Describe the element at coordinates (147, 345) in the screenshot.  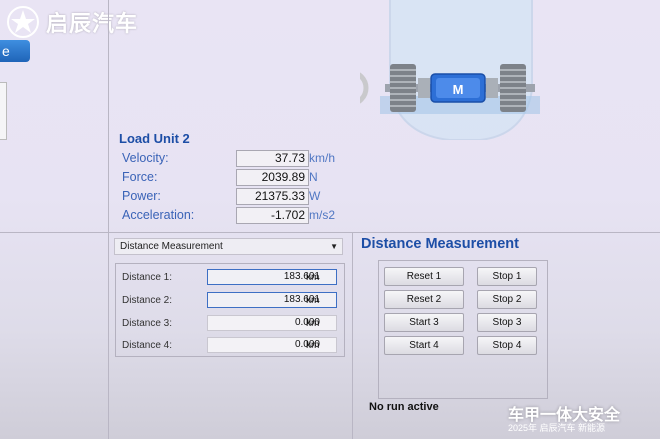
I see `distance-label: Distance 4:` at that location.